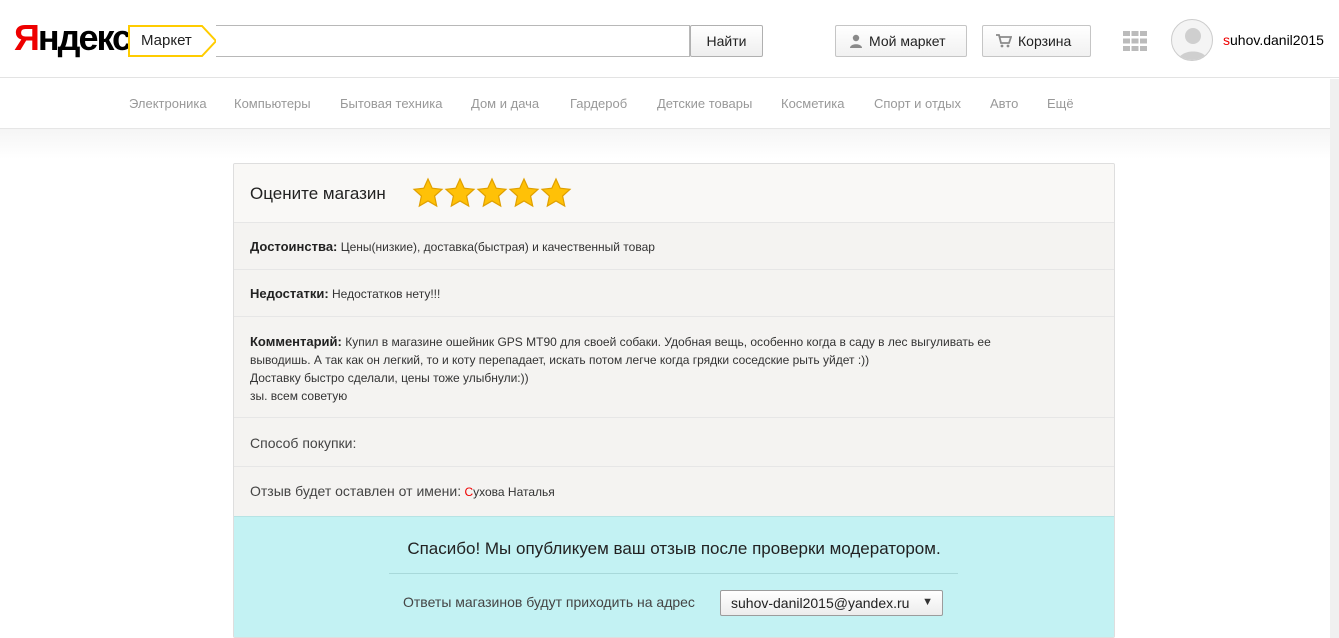 Image resolution: width=1339 pixels, height=638 pixels. What do you see at coordinates (812, 103) in the screenshot?
I see `nav-item-cosmetics: Косметика` at bounding box center [812, 103].